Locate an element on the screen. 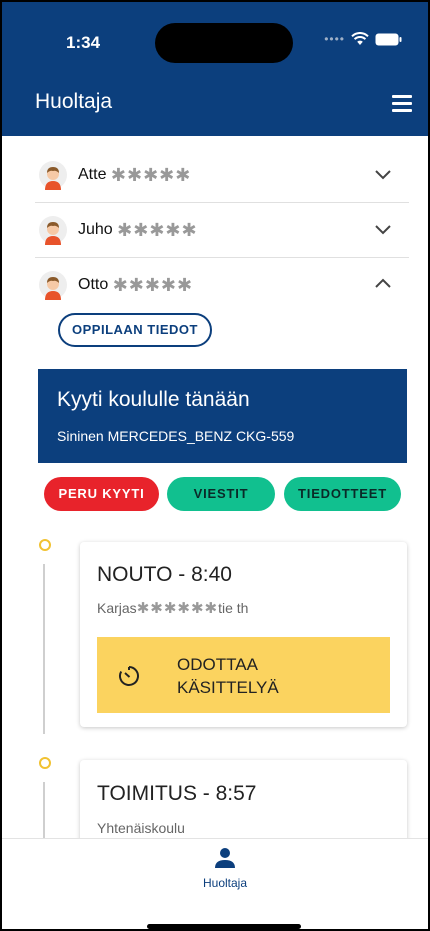 The height and width of the screenshot is (931, 430). student-first-name: Atte is located at coordinates (92, 174).